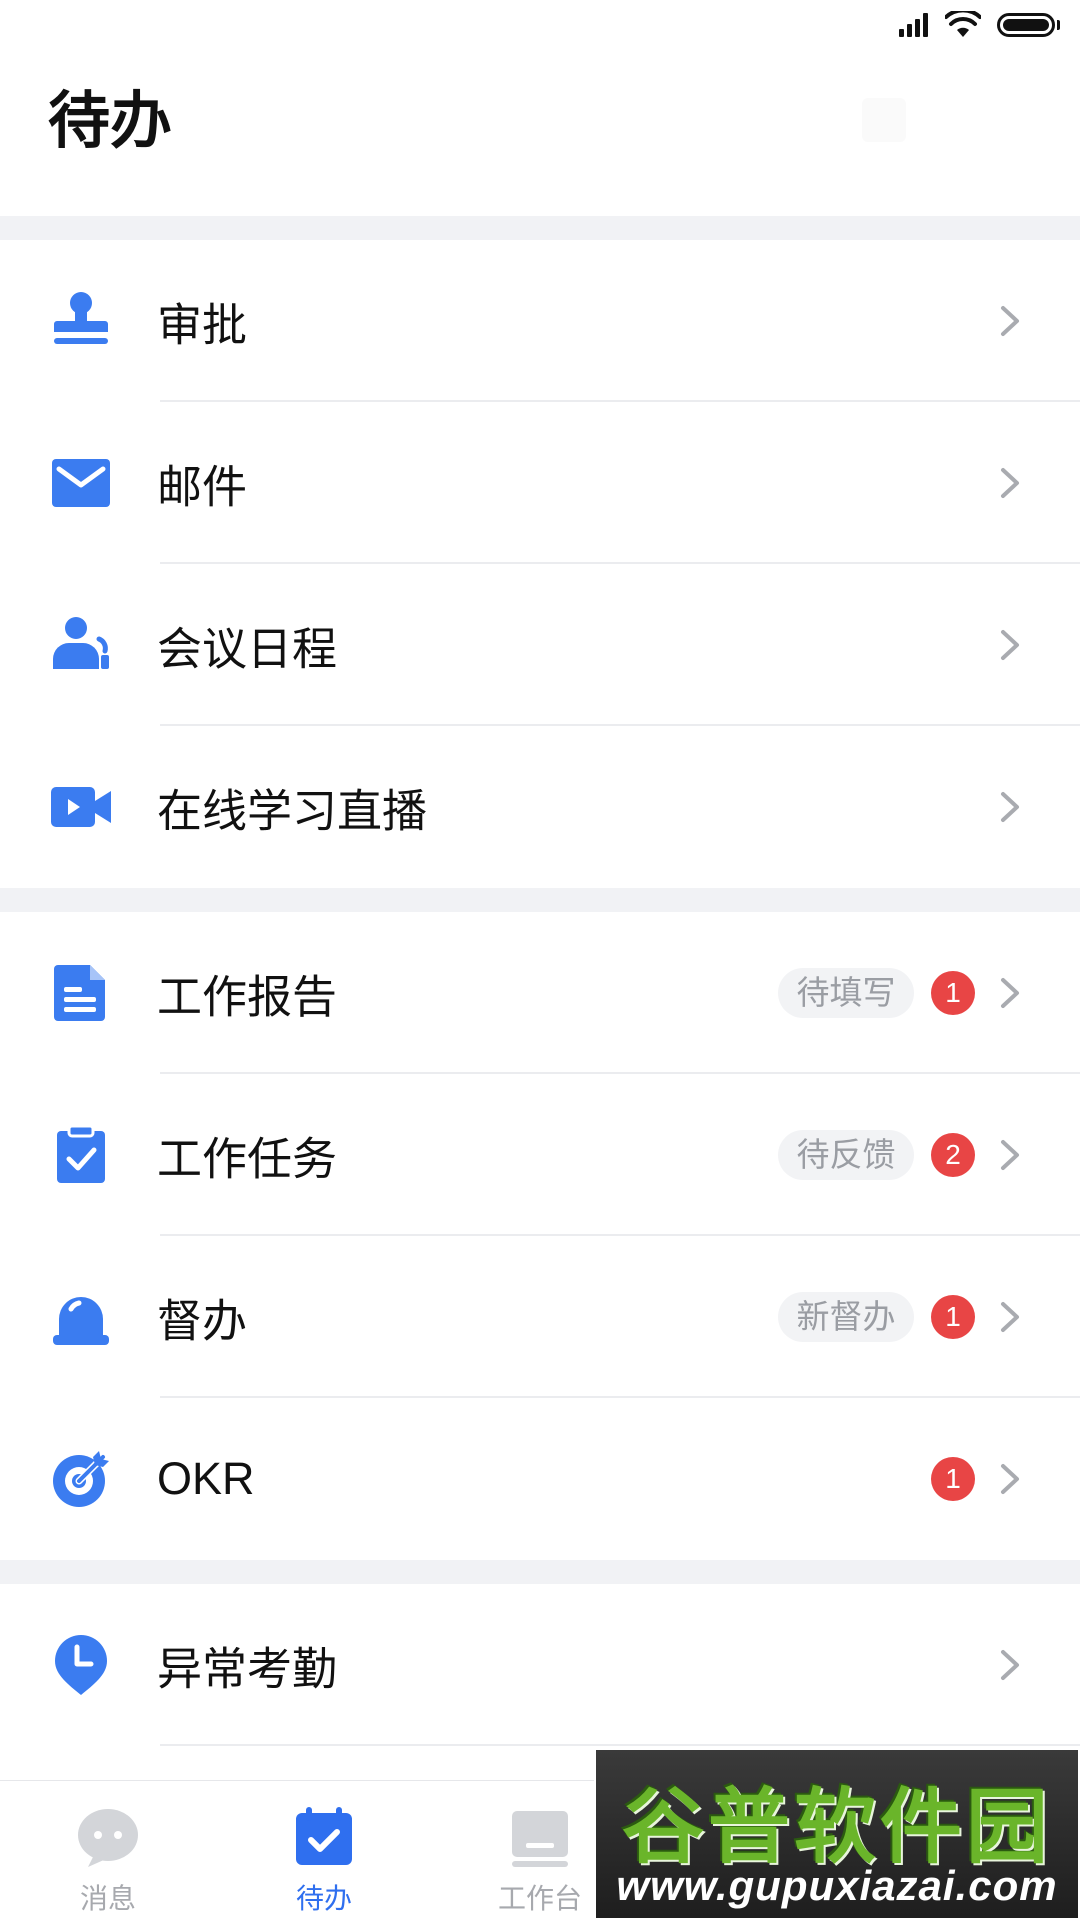 The image size is (1080, 1921). I want to click on tab-label: 消息, so click(107, 1898).